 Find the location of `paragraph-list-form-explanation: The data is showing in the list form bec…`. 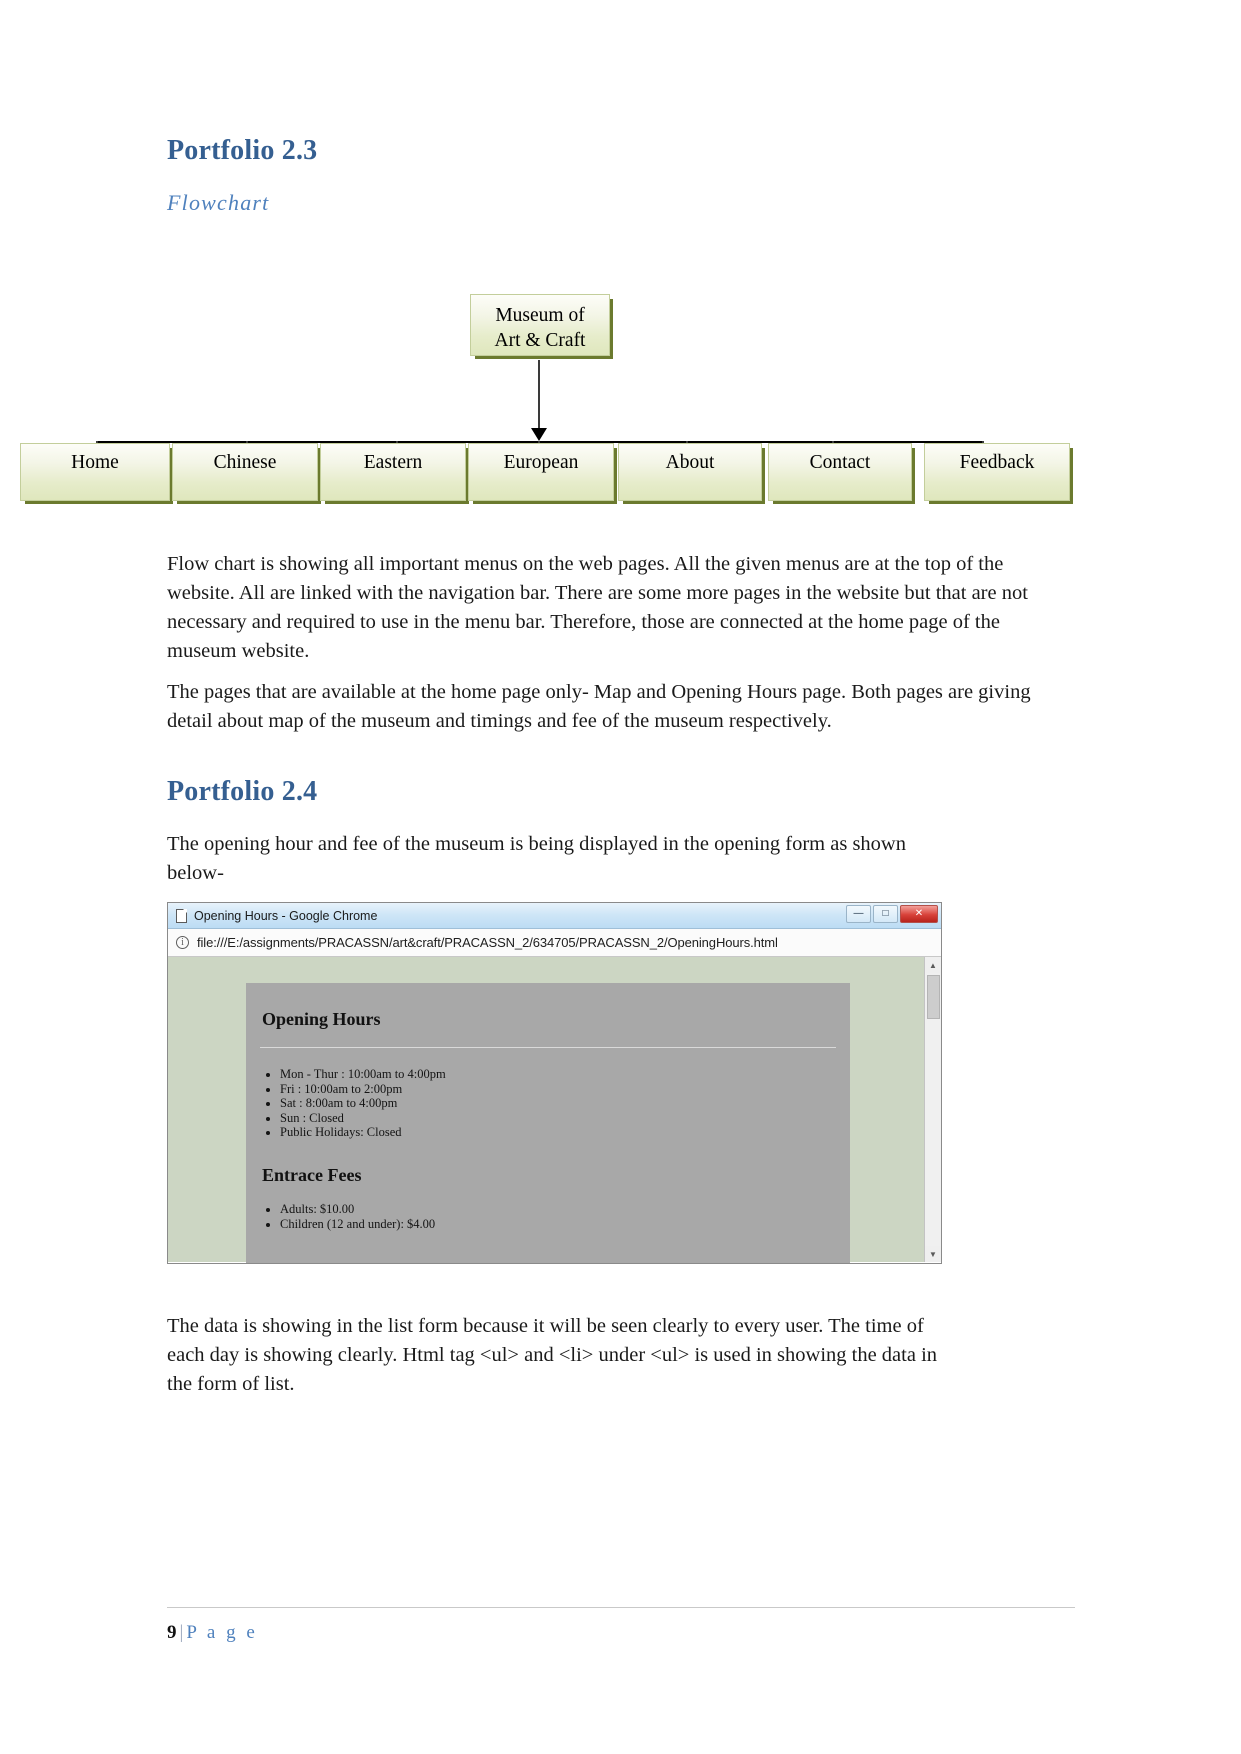

paragraph-list-form-explanation: The data is showing in the list form bec… is located at coordinates (552, 1355).